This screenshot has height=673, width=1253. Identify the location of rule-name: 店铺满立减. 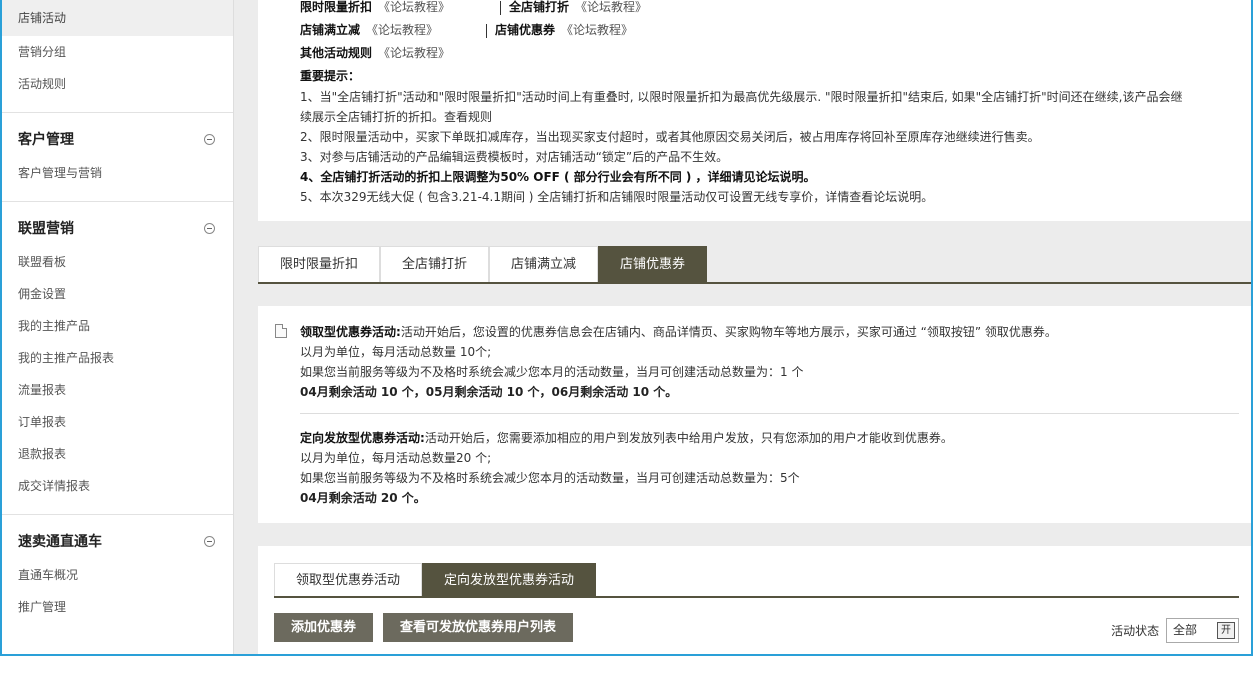
(330, 30).